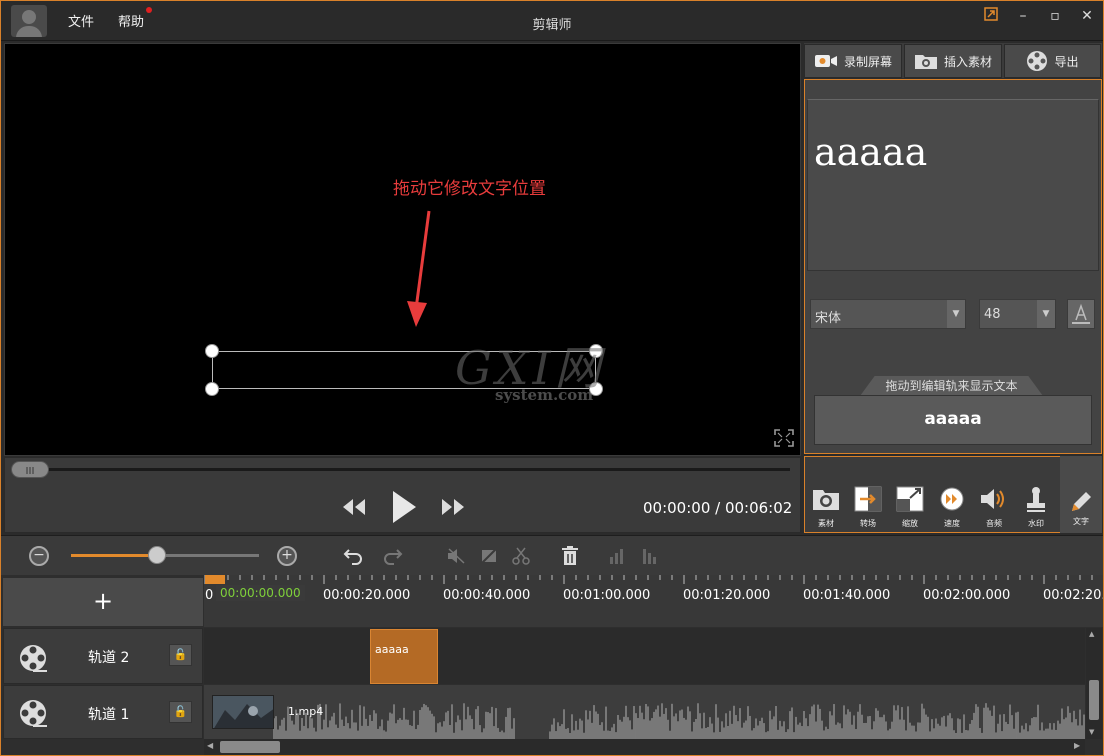 Image resolution: width=1104 pixels, height=756 pixels. I want to click on text-preview-value: aaaaa, so click(871, 152).